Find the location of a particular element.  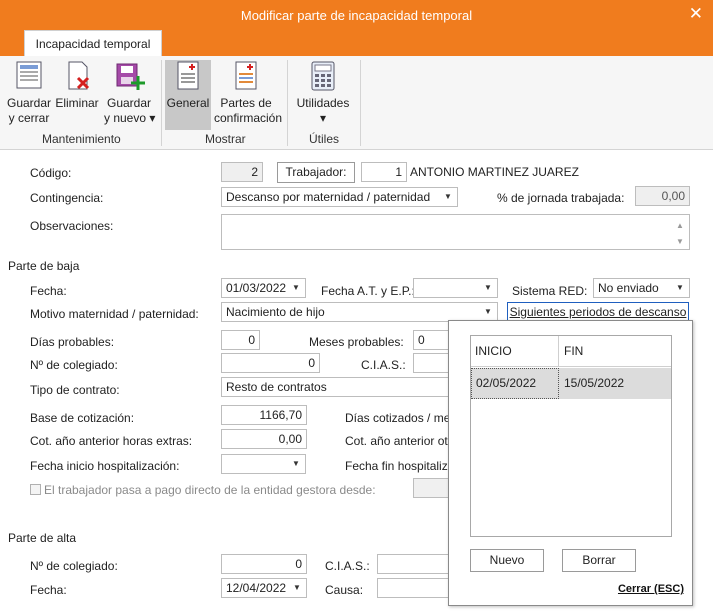

cell-fin: 15/05/2022 is located at coordinates (615, 383).